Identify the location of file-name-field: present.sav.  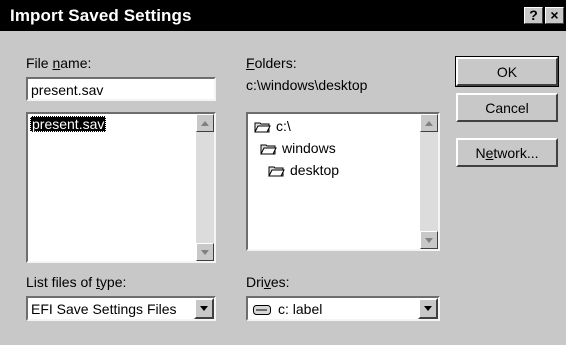
(121, 89).